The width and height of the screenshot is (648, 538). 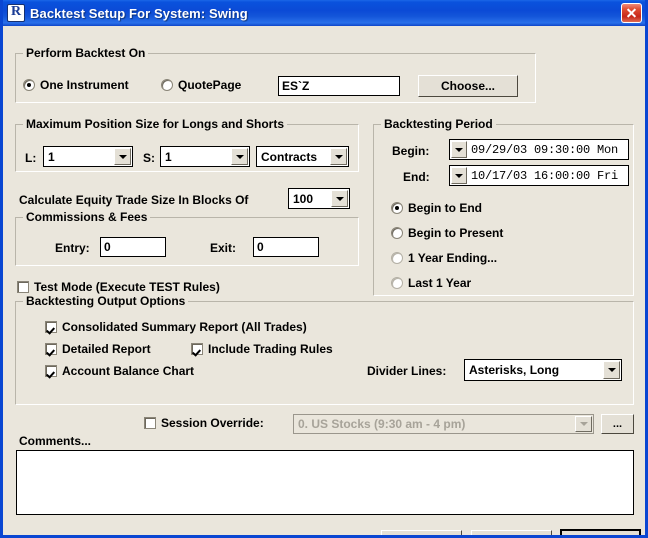 I want to click on radio-one-instrument-mark, so click(x=29, y=85).